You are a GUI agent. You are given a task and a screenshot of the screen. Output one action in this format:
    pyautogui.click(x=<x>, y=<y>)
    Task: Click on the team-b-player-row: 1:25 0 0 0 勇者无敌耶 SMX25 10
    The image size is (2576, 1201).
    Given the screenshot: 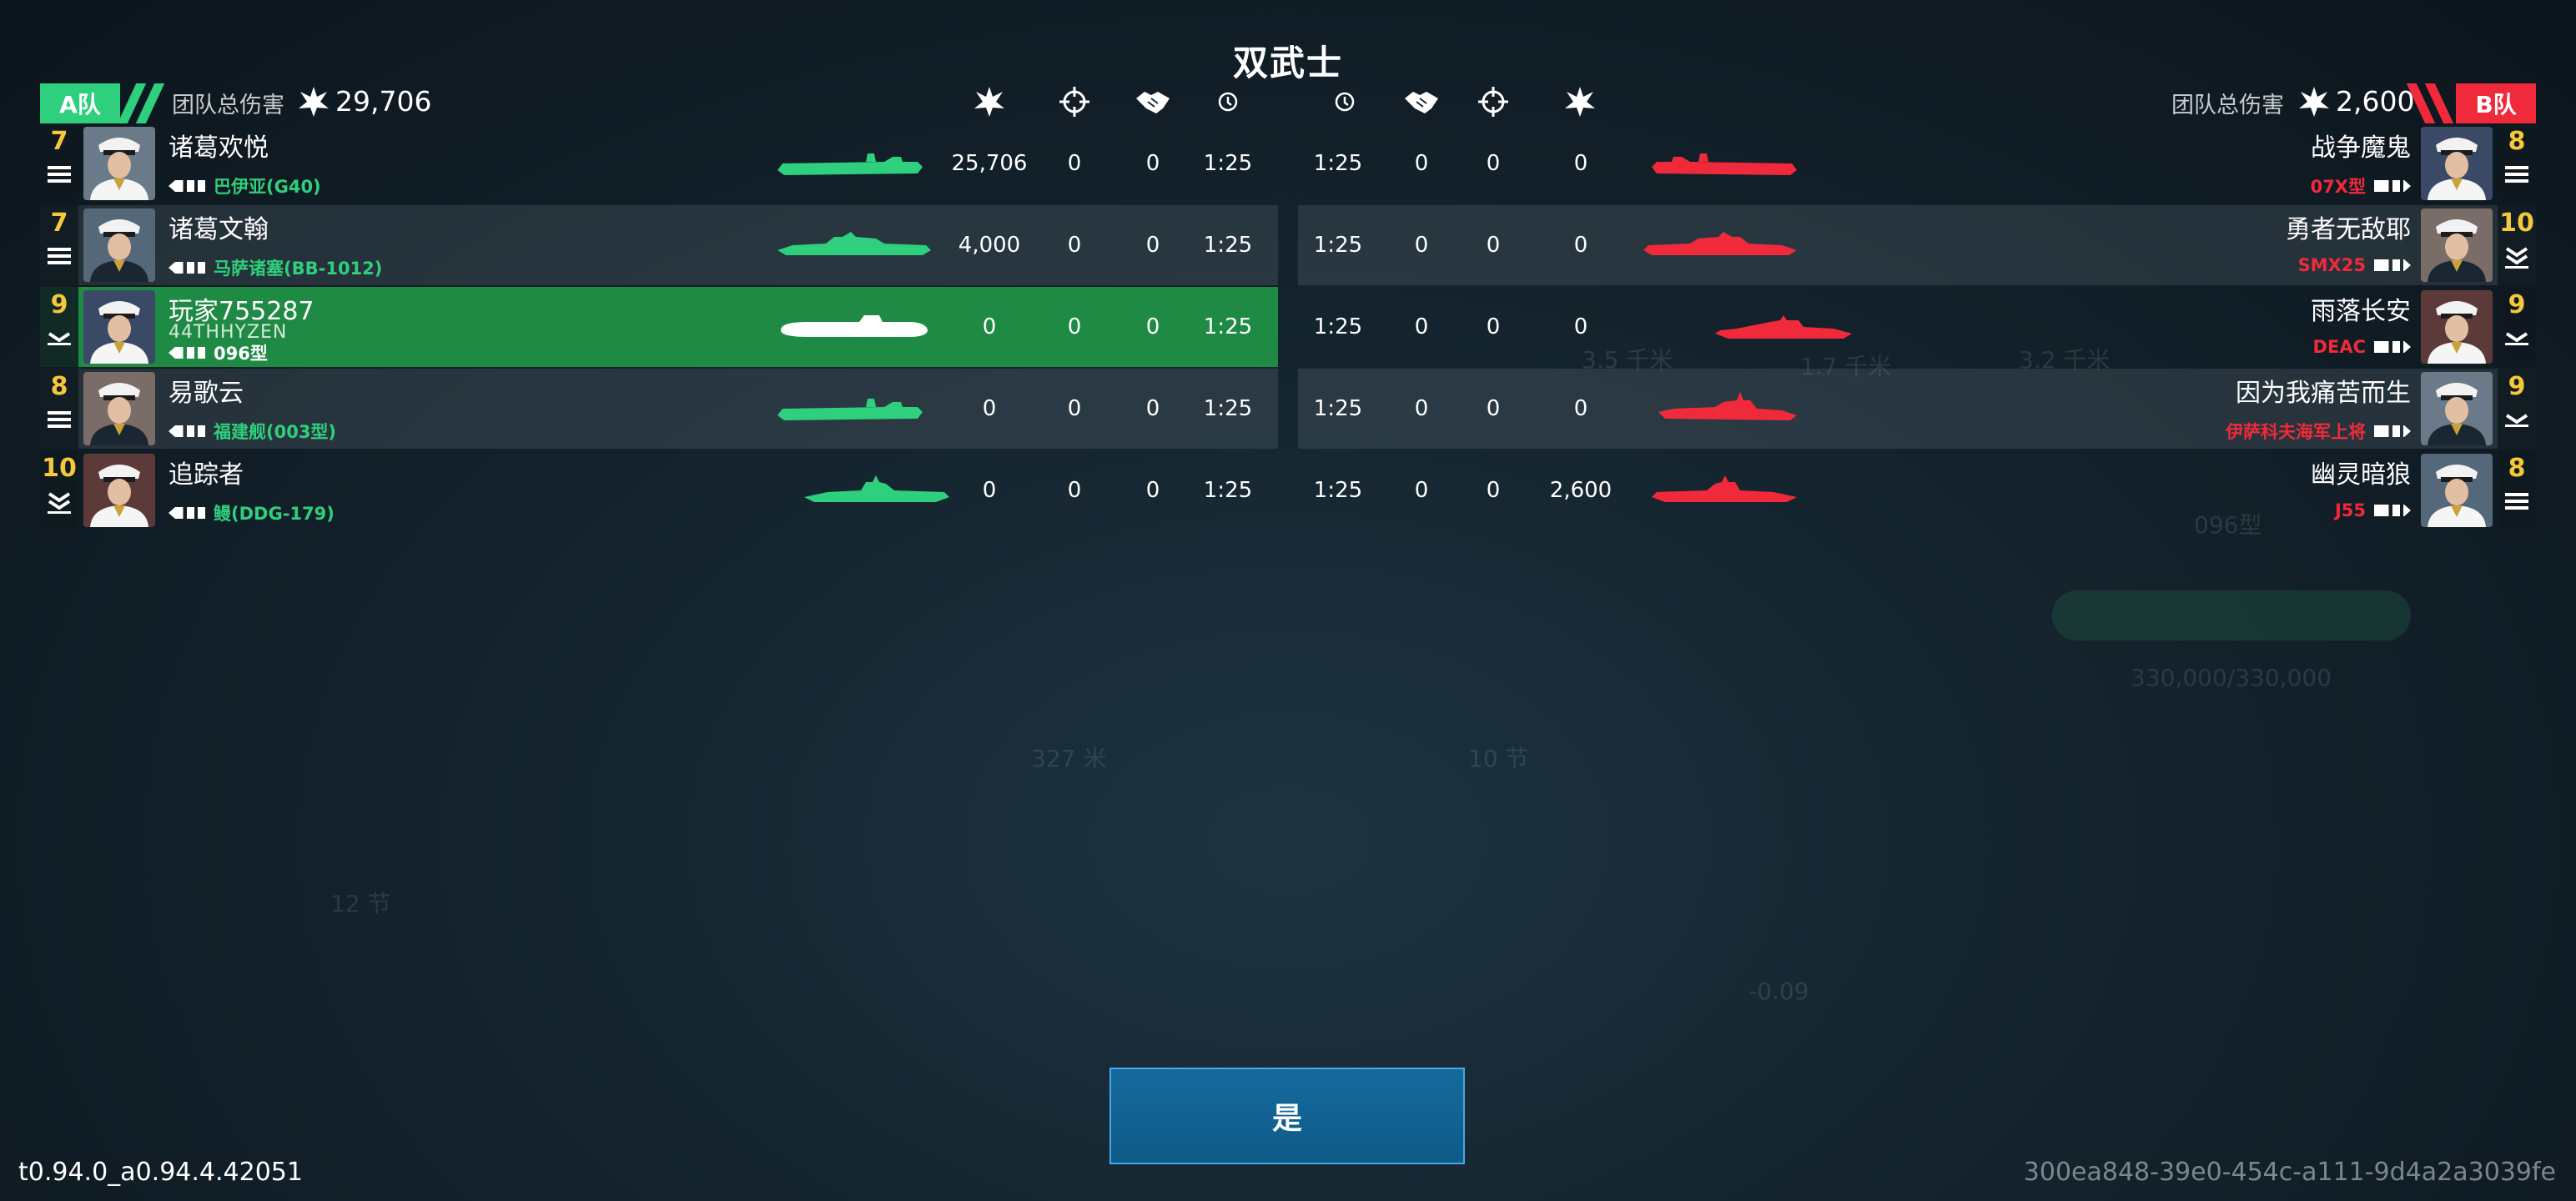 What is the action you would take?
    pyautogui.click(x=1917, y=245)
    